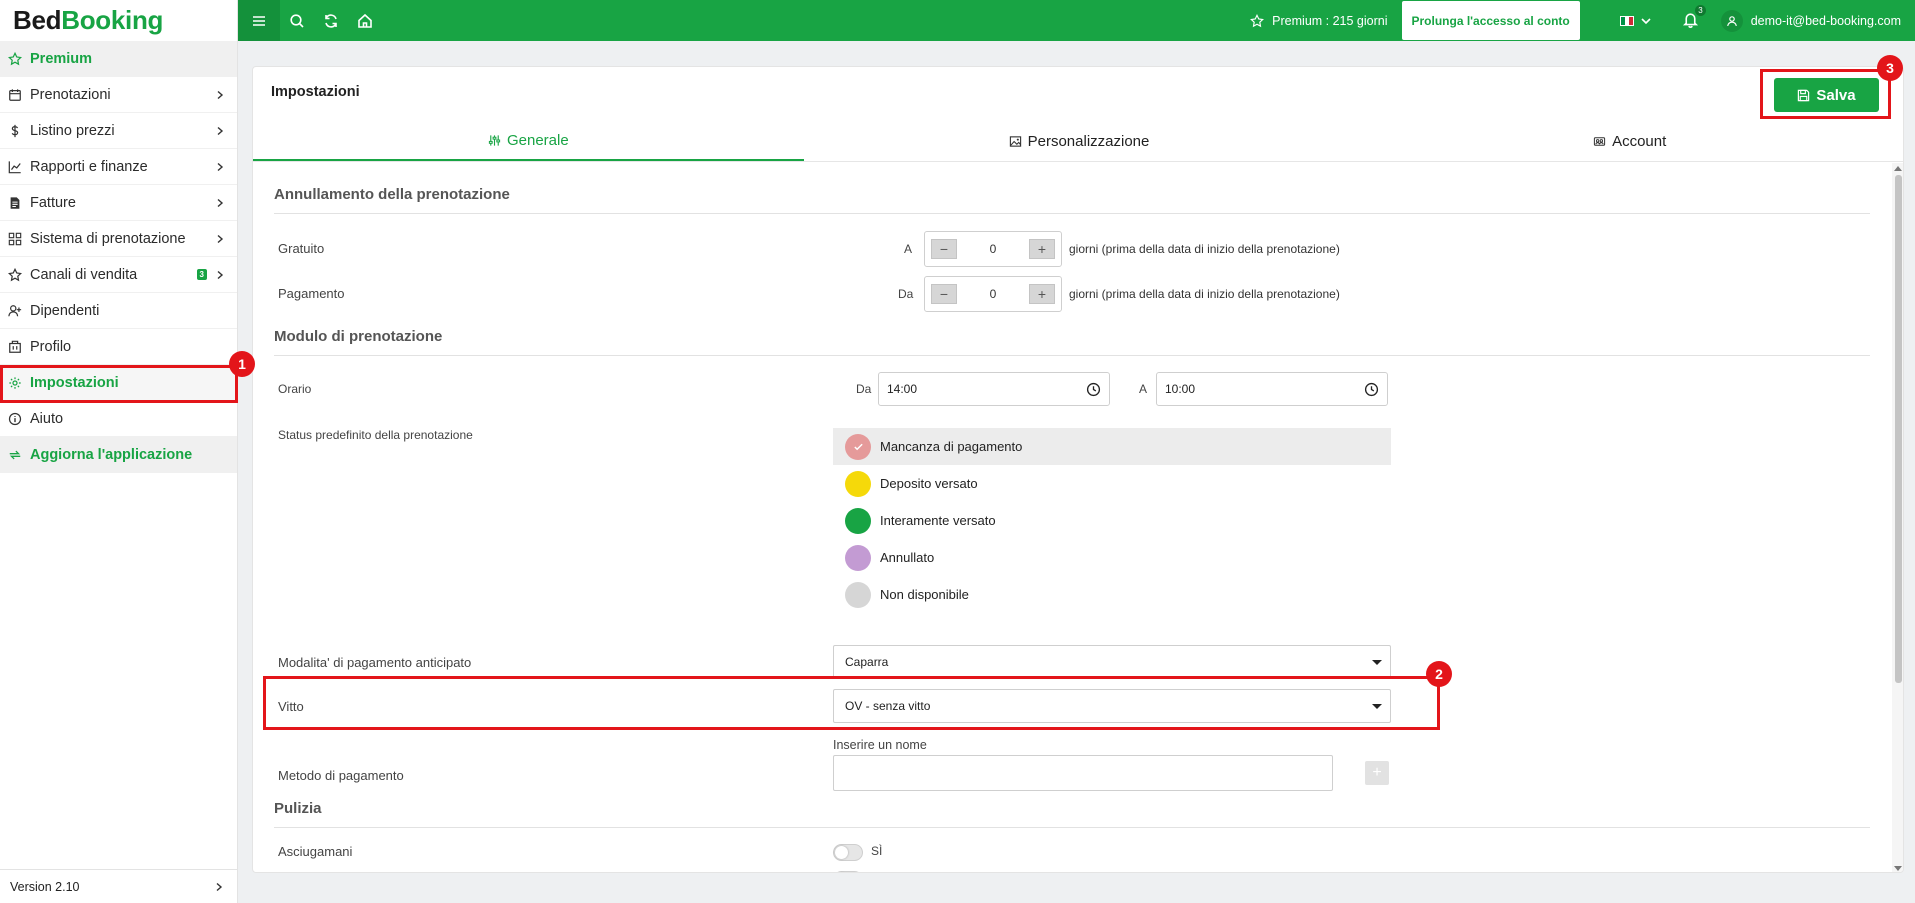 This screenshot has height=903, width=1915. What do you see at coordinates (51, 346) in the screenshot?
I see `sidebar-item-label: Profilo` at bounding box center [51, 346].